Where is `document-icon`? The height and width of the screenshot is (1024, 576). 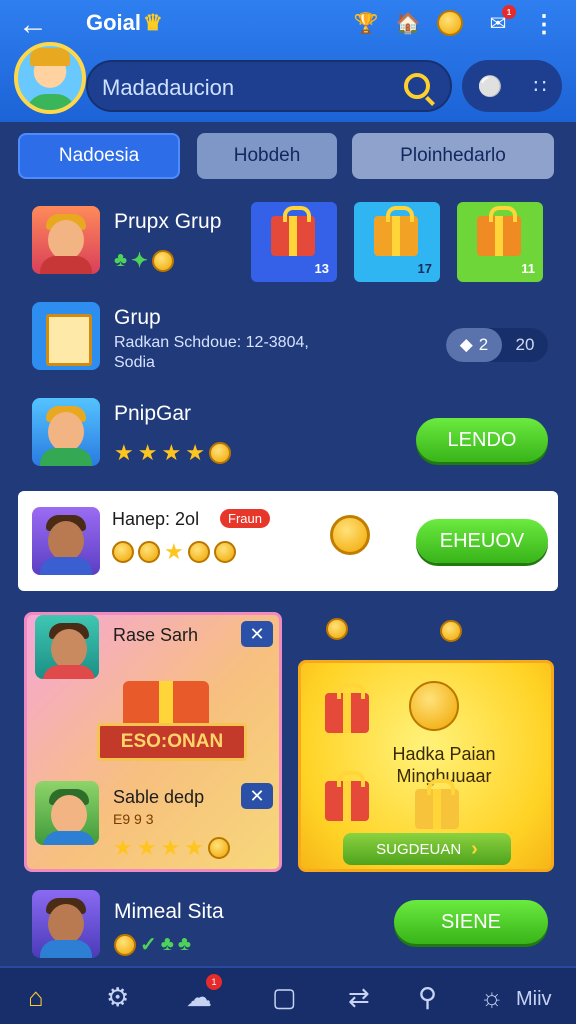 document-icon is located at coordinates (66, 336).